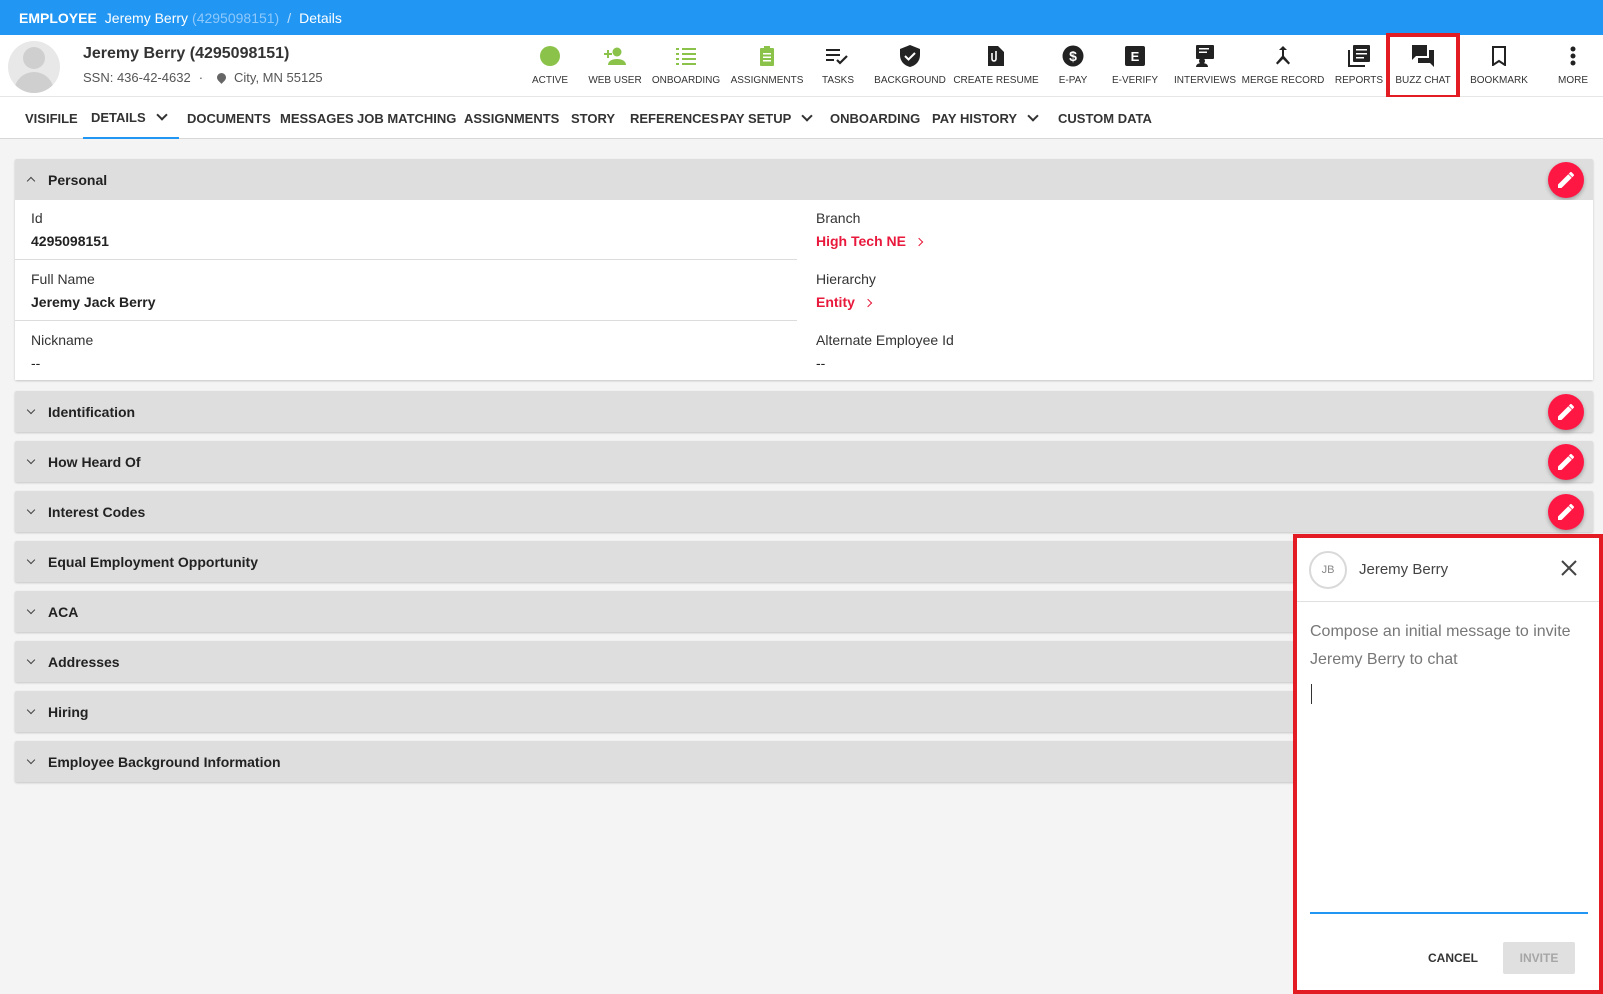 The width and height of the screenshot is (1603, 994). What do you see at coordinates (686, 56) in the screenshot?
I see `checklist-icon` at bounding box center [686, 56].